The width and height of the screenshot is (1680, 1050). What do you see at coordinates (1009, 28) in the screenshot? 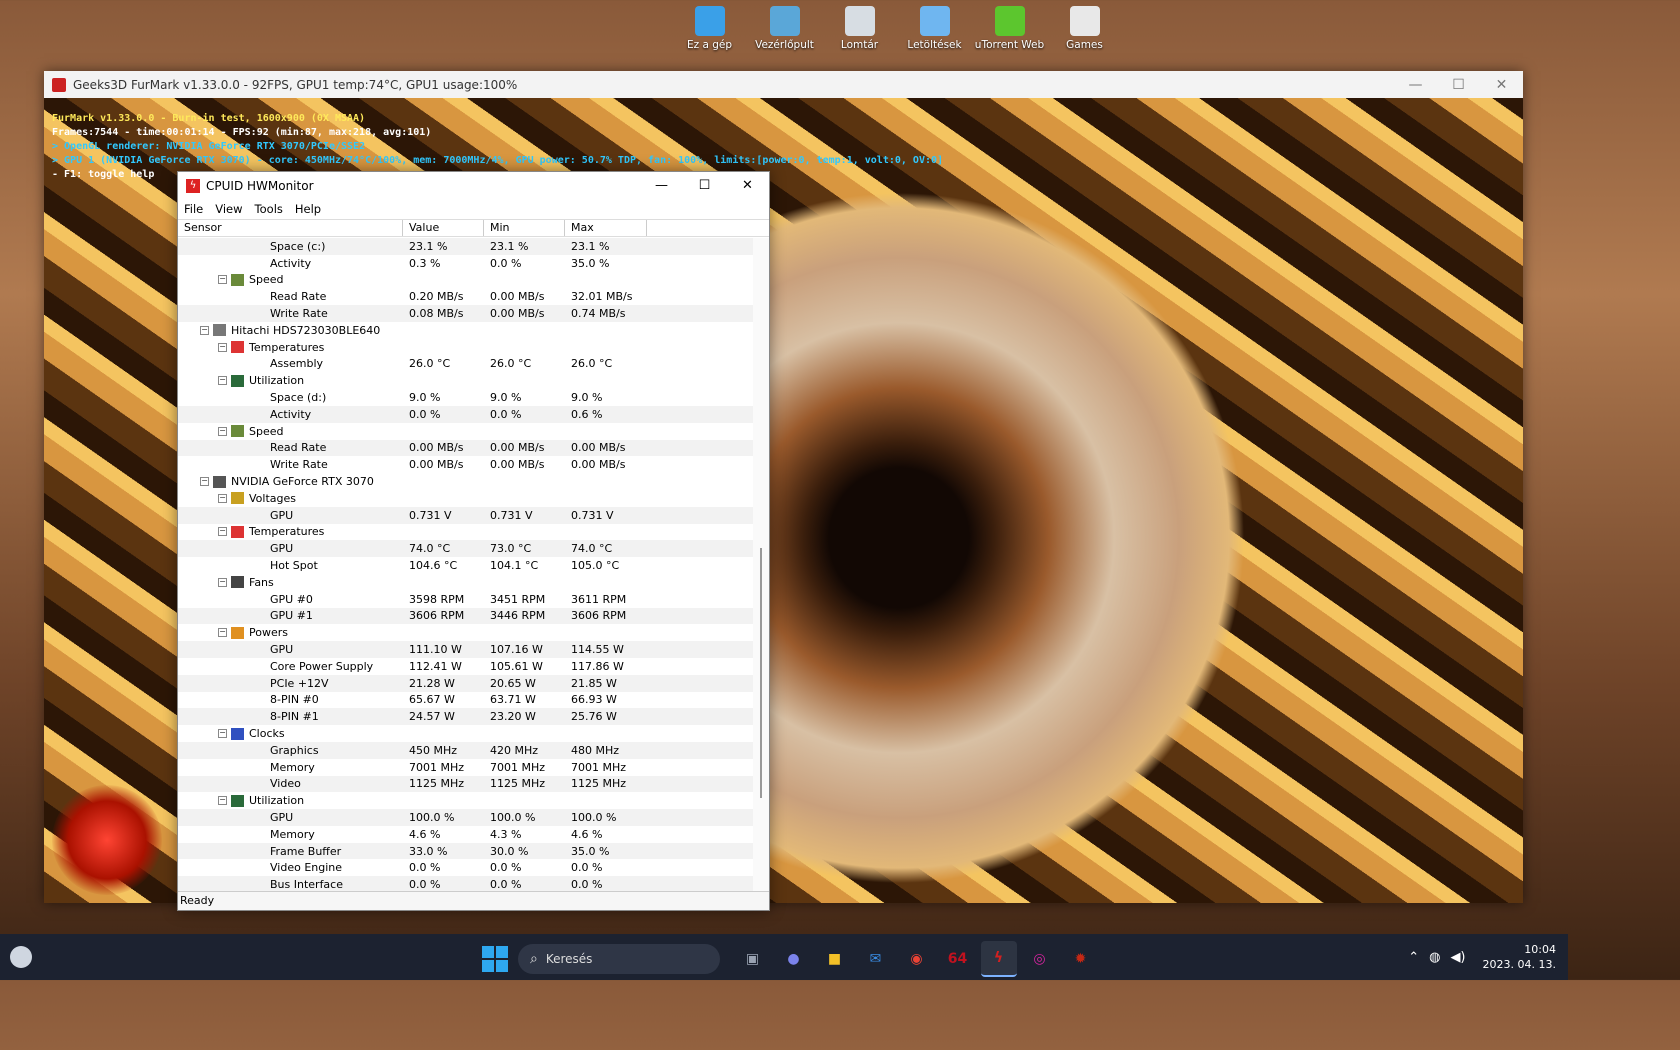
I see `desktop-icon: uTorrent Web` at bounding box center [1009, 28].